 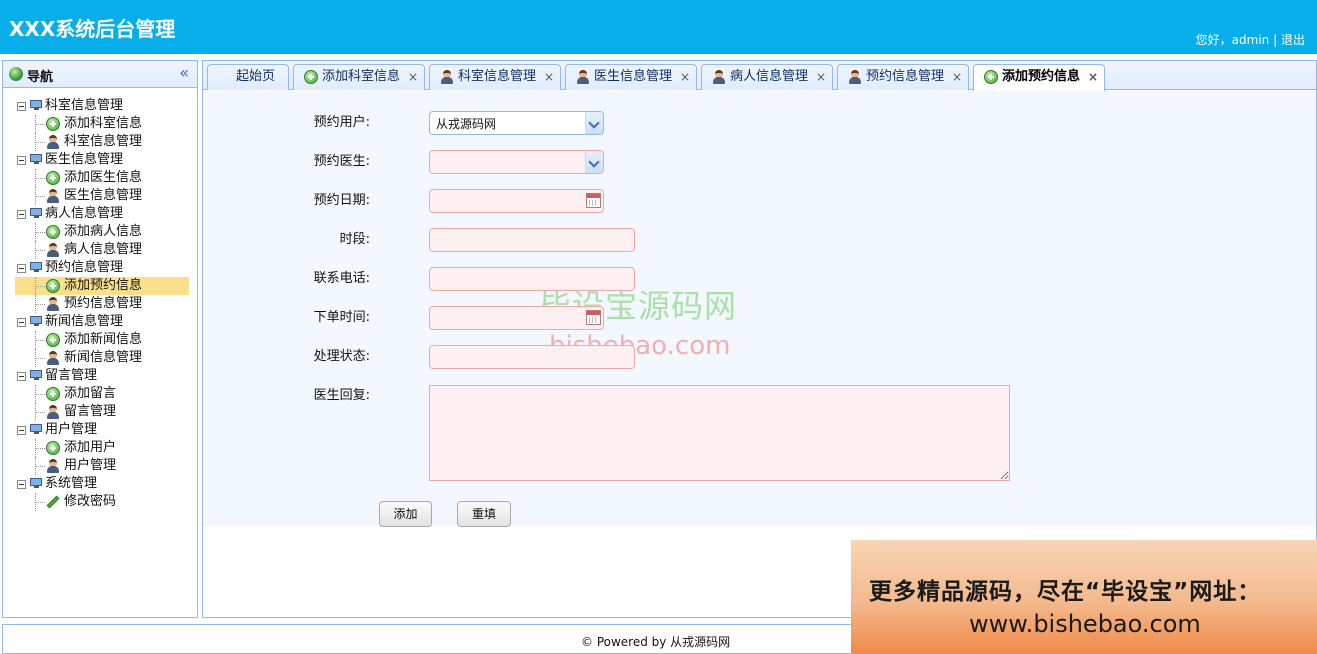 I want to click on tab-0: 起始页, so click(x=248, y=77).